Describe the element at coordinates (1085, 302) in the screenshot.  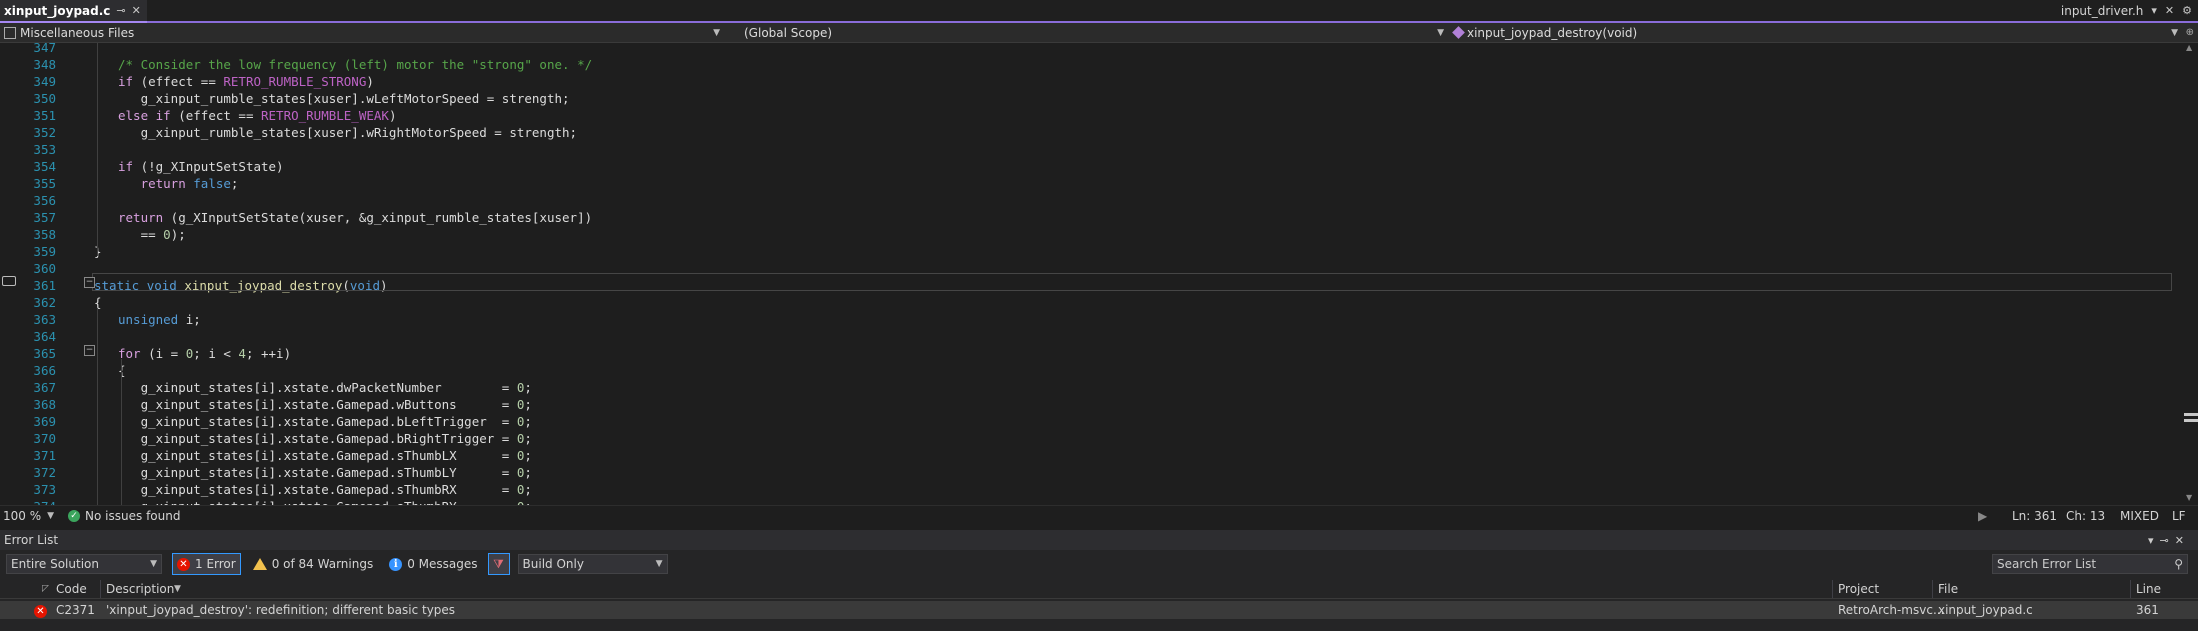
I see `code-line: 362{` at that location.